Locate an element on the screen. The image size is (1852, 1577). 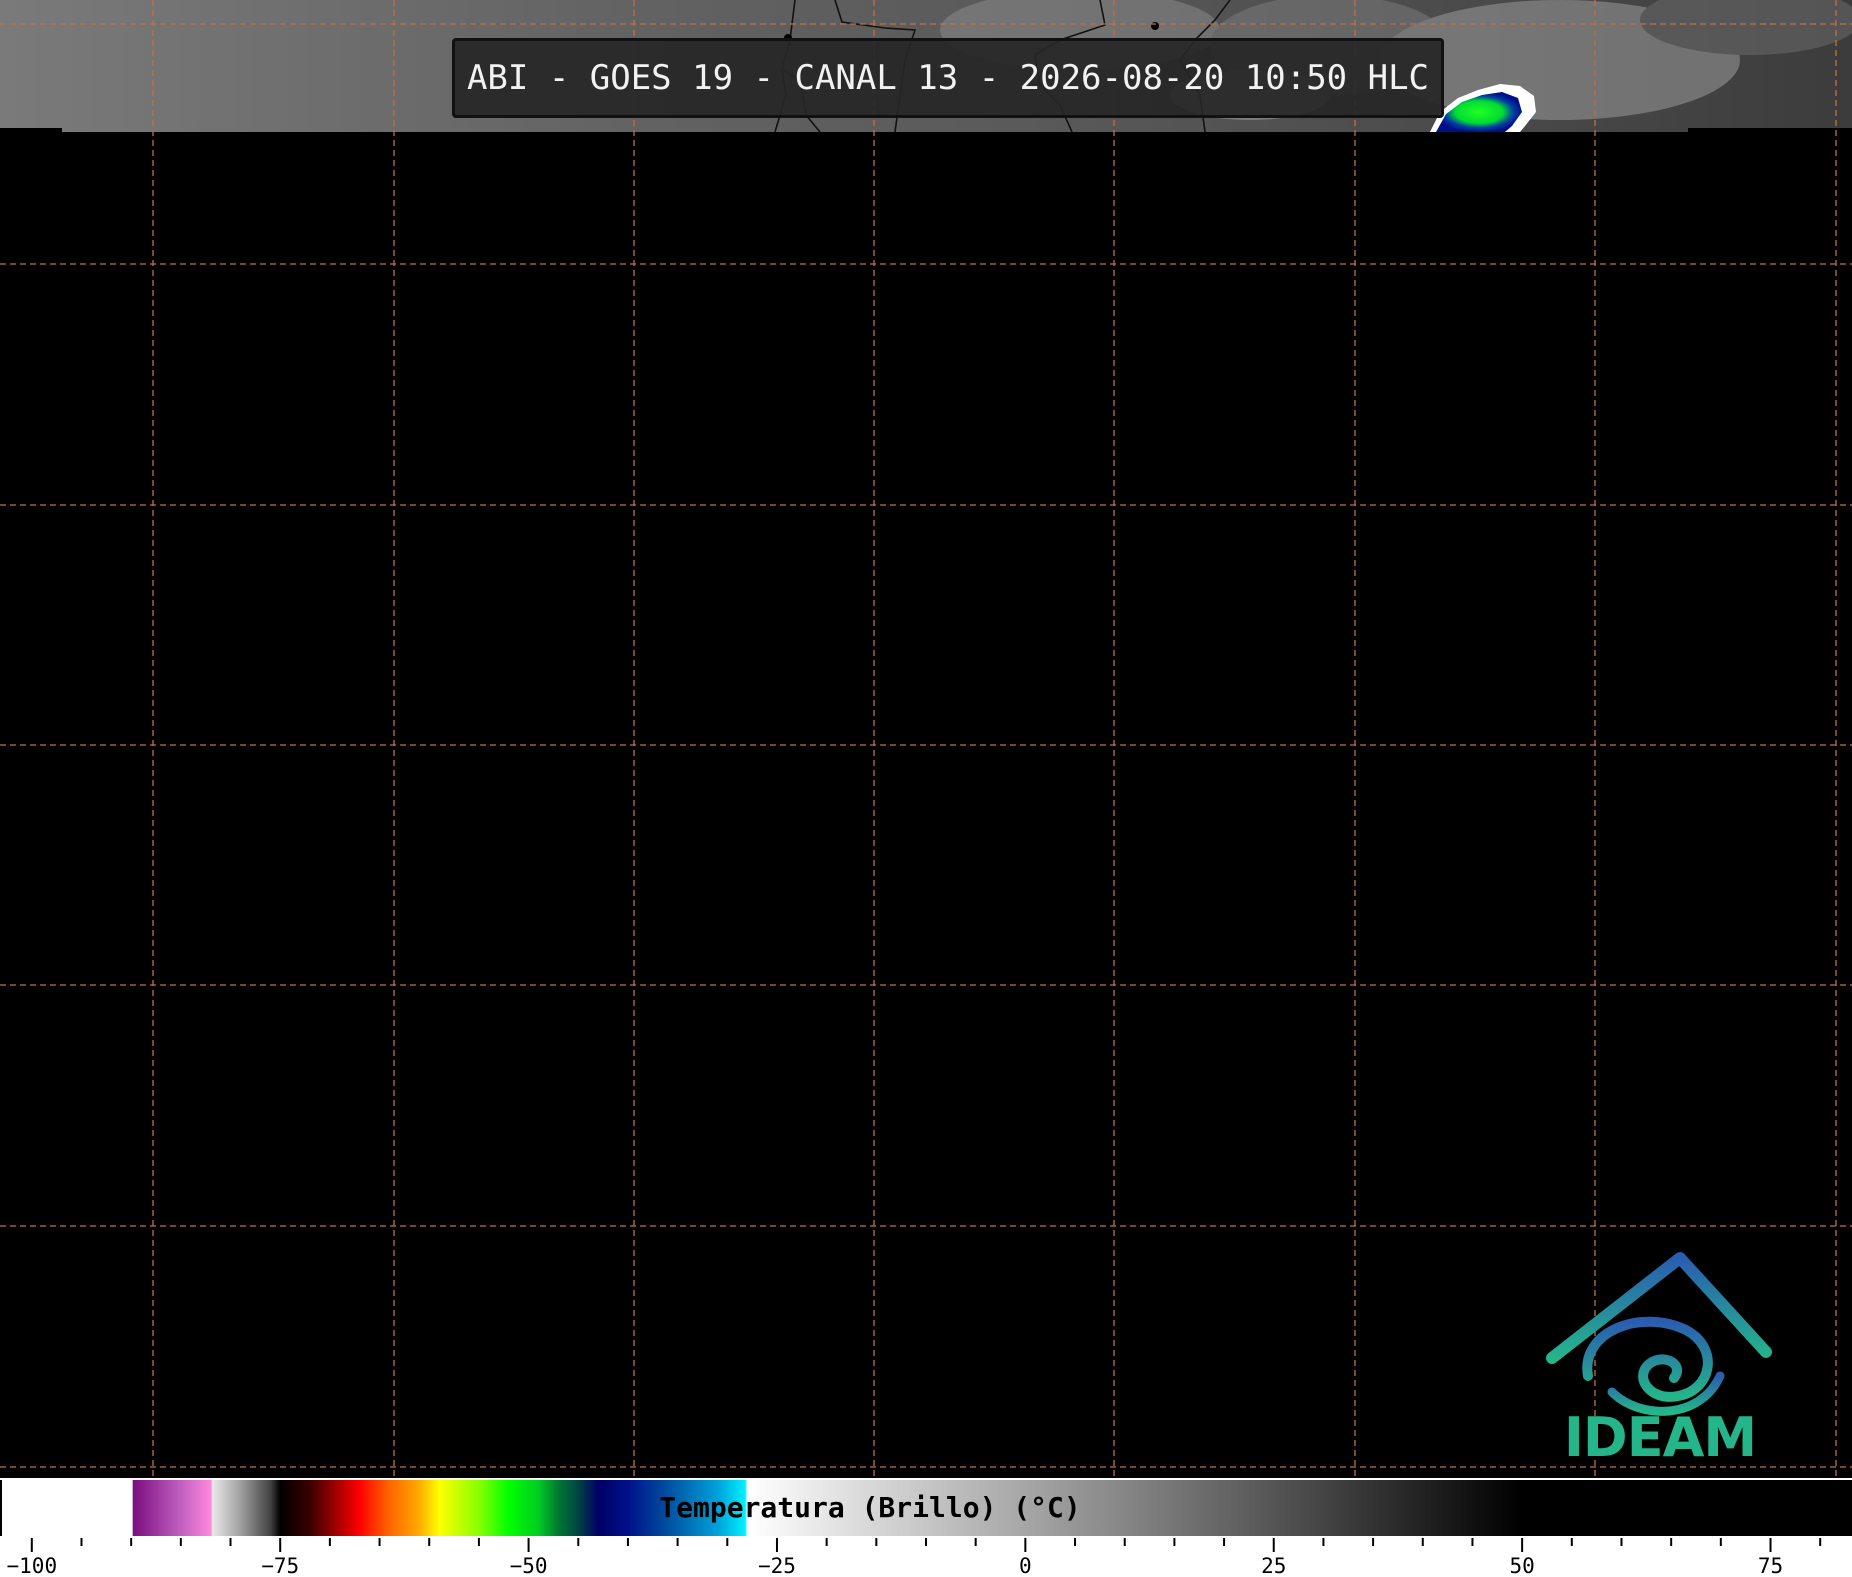
tick-label: −25 is located at coordinates (777, 1565).